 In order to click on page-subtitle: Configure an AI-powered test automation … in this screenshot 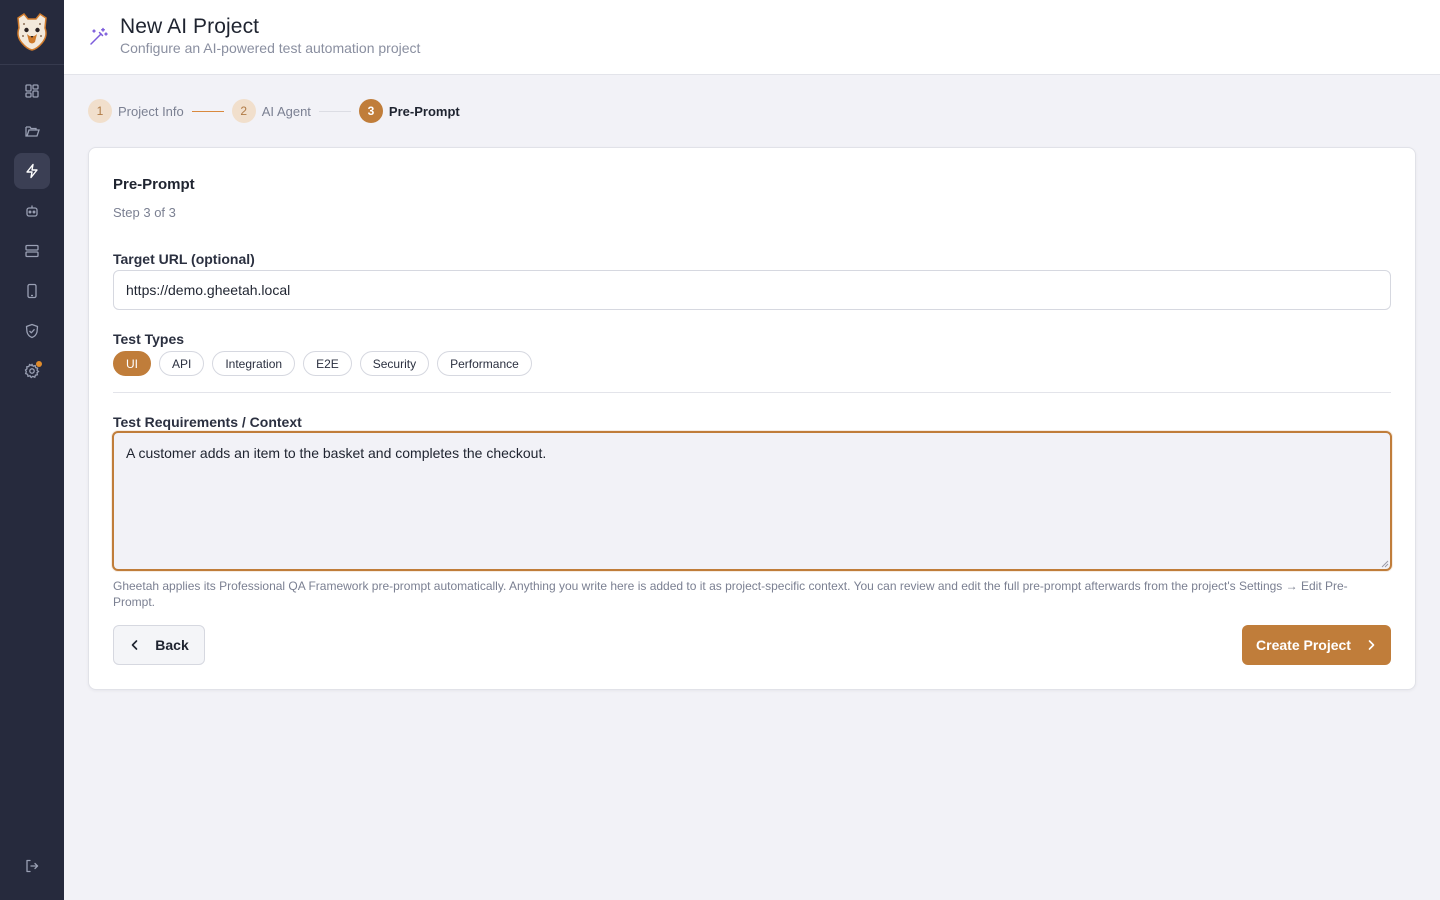, I will do `click(270, 48)`.